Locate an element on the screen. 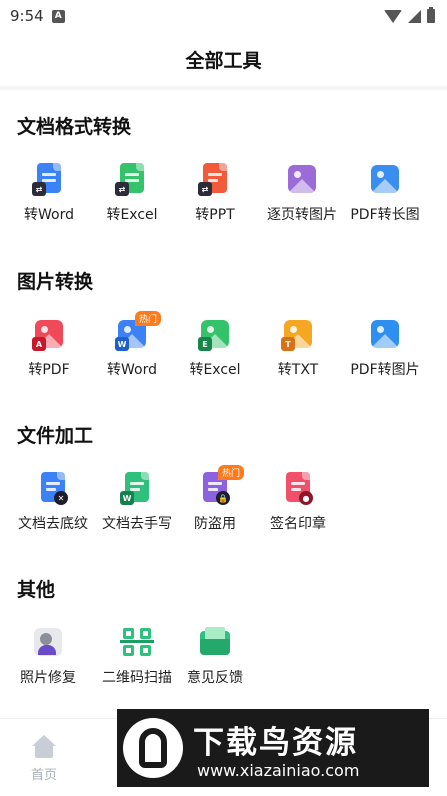  qr-scan-icon is located at coordinates (137, 642).